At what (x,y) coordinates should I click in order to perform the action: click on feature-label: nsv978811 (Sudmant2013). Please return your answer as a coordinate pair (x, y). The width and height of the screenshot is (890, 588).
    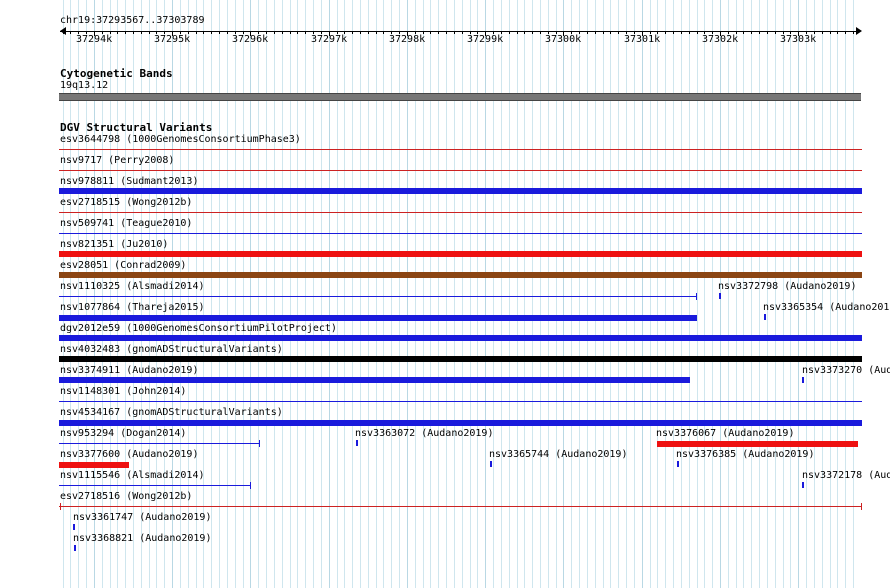
    Looking at the image, I should click on (129, 182).